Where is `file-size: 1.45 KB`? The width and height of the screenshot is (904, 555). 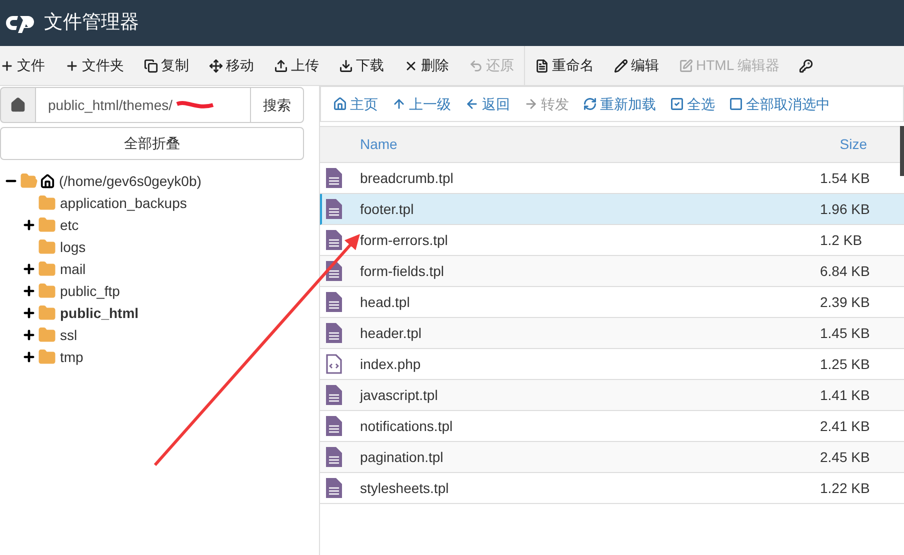
file-size: 1.45 KB is located at coordinates (845, 333).